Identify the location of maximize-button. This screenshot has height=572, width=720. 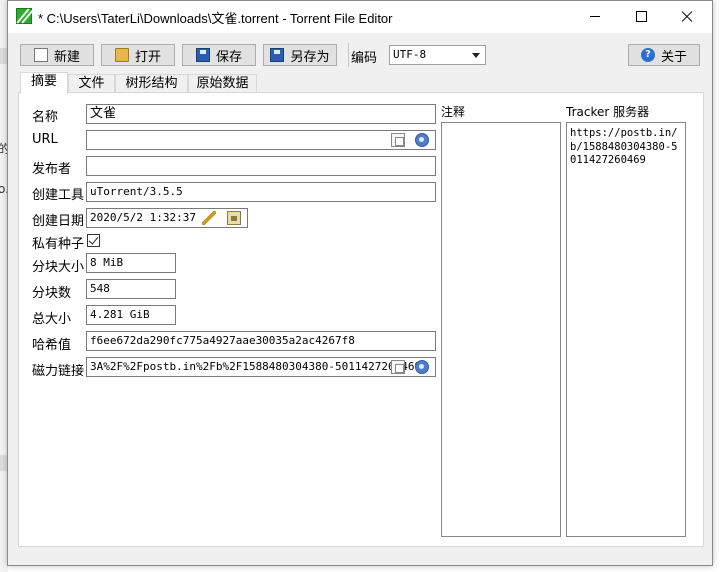
(641, 17).